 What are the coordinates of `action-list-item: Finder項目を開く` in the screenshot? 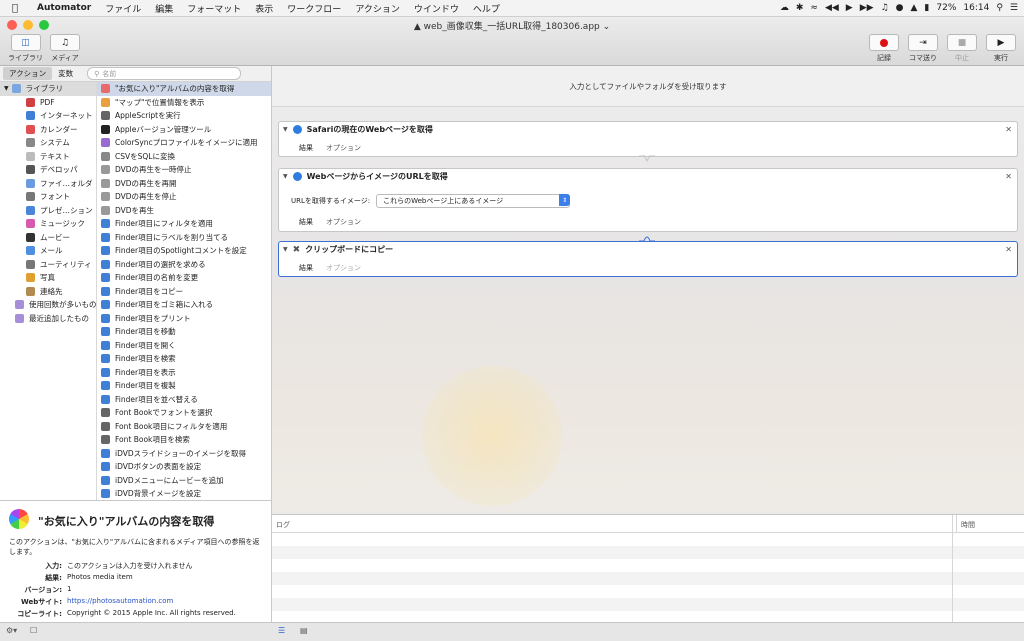 It's located at (184, 346).